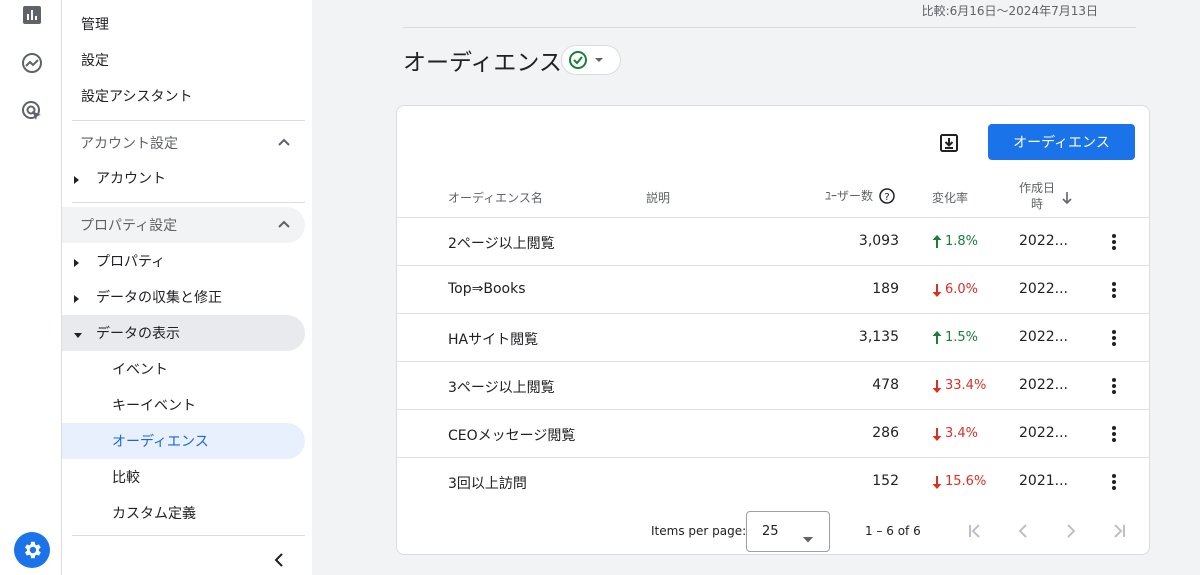 This screenshot has width=1200, height=575. Describe the element at coordinates (495, 197) in the screenshot. I see `column-header-name: オーディエンス名` at that location.